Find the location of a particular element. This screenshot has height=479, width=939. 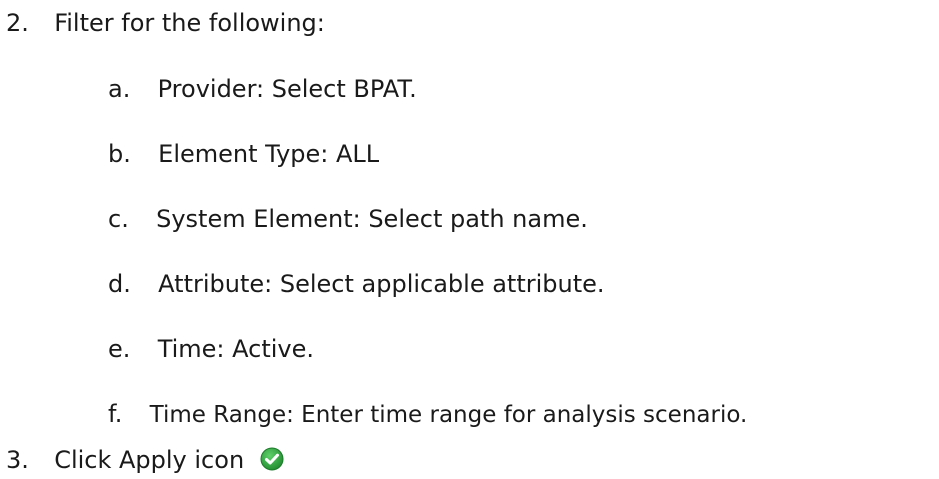

substep-letter: d. is located at coordinates (119, 284).